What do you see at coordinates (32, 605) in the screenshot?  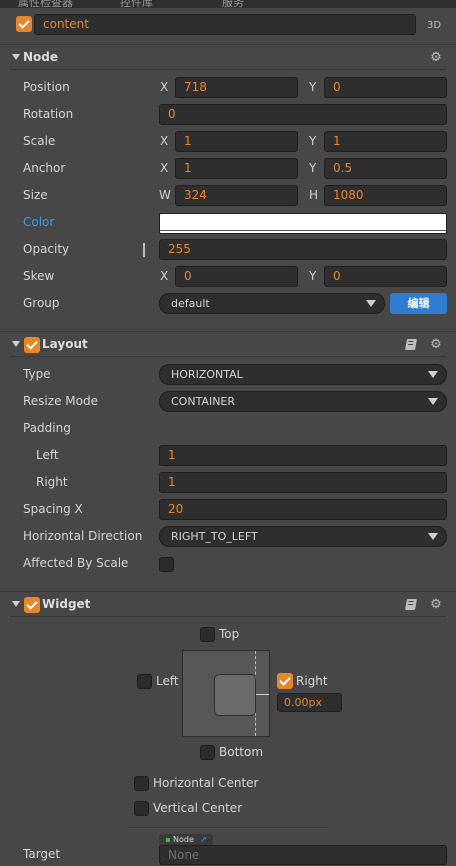 I see `widget-enabled-checkbox` at bounding box center [32, 605].